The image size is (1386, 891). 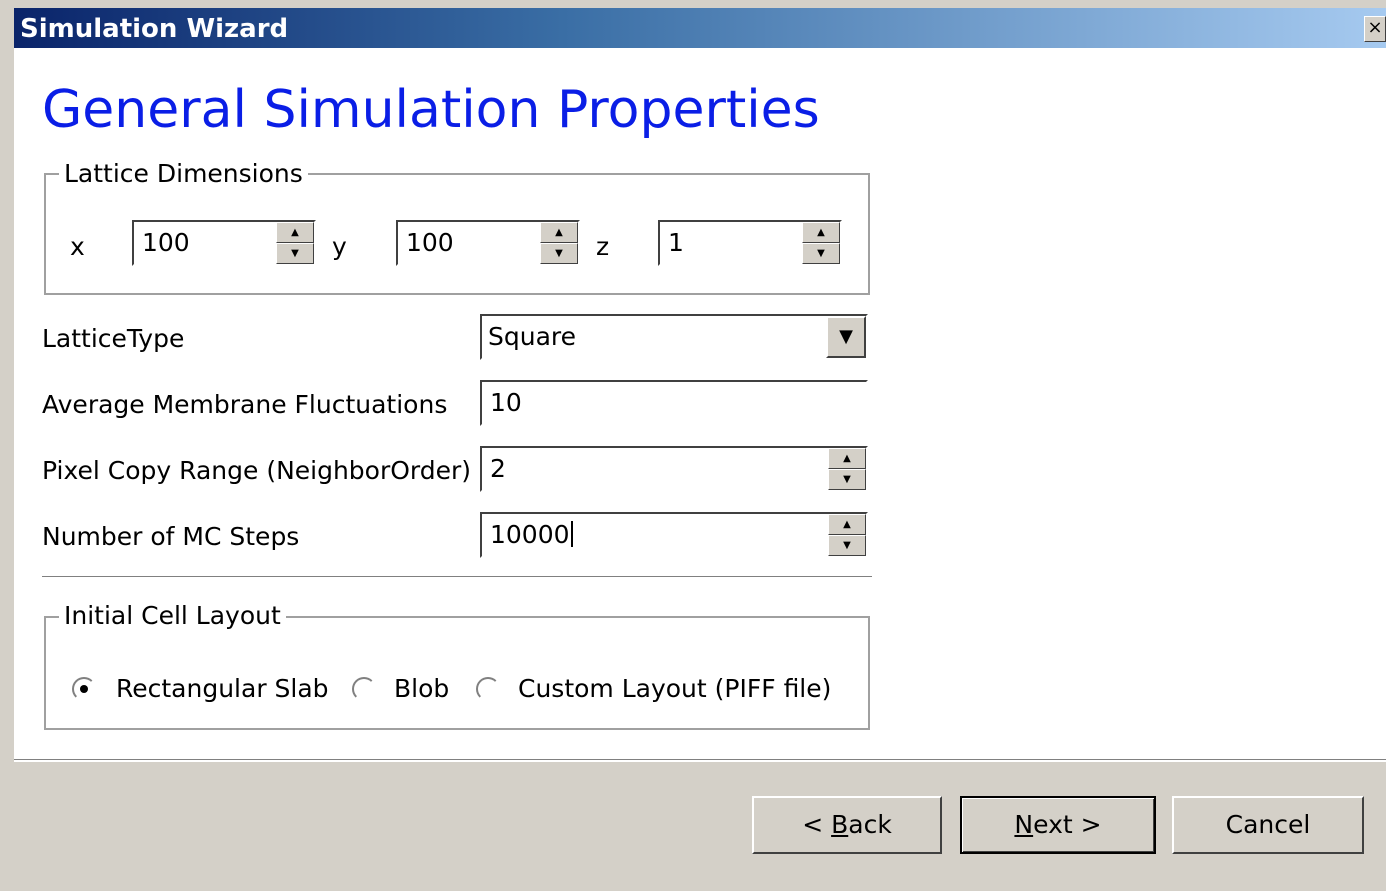 I want to click on mc-steps-spin-down-button: ▼, so click(x=847, y=545).